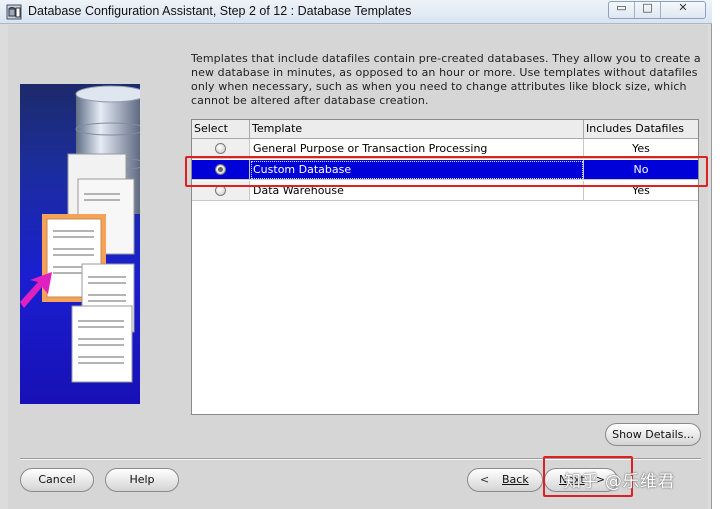 The image size is (720, 509). I want to click on table-row: Custom Database No, so click(445, 170).